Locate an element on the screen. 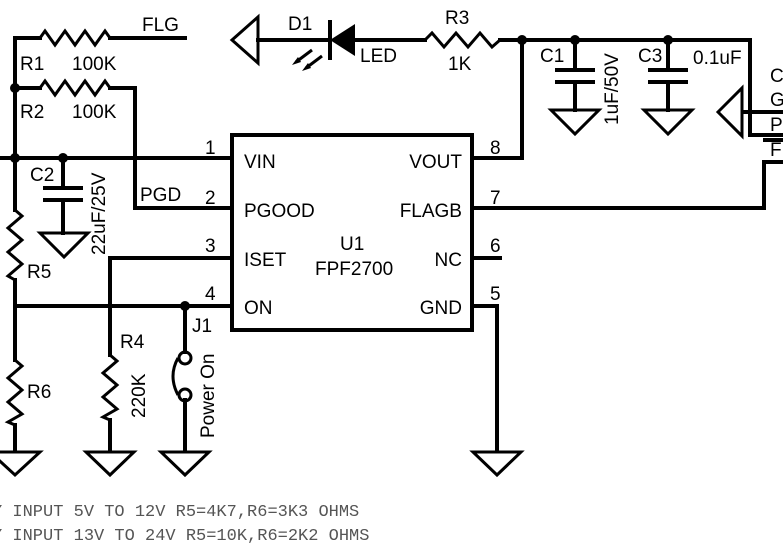 The height and width of the screenshot is (550, 783). pin-name: PGOOD is located at coordinates (279, 211).